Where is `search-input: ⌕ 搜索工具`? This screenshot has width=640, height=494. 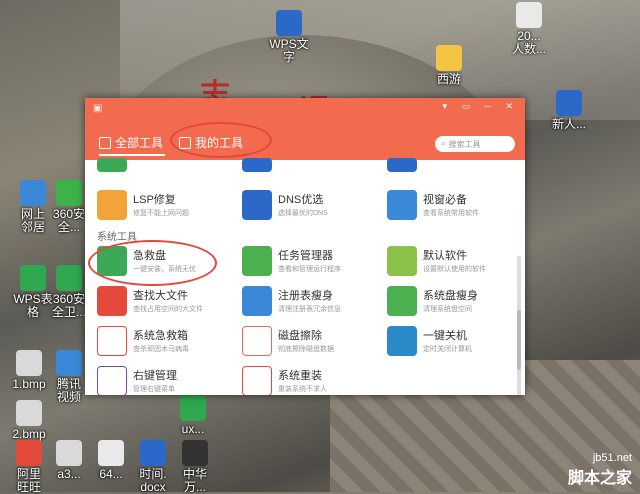 search-input: ⌕ 搜索工具 is located at coordinates (475, 144).